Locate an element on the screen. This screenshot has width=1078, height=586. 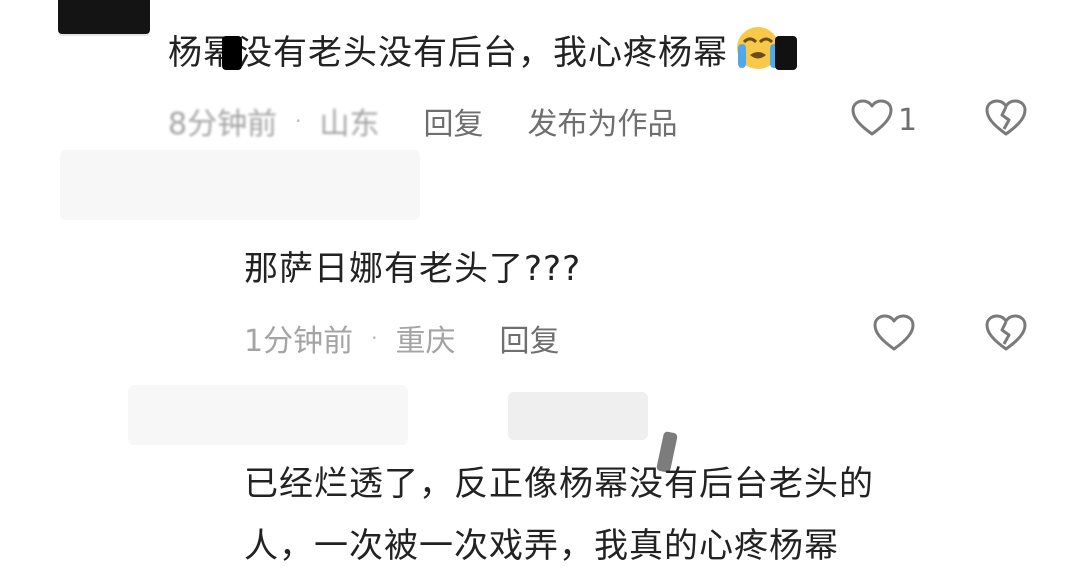
comment-2-text: 那萨日娜有老头了??? is located at coordinates (413, 269).